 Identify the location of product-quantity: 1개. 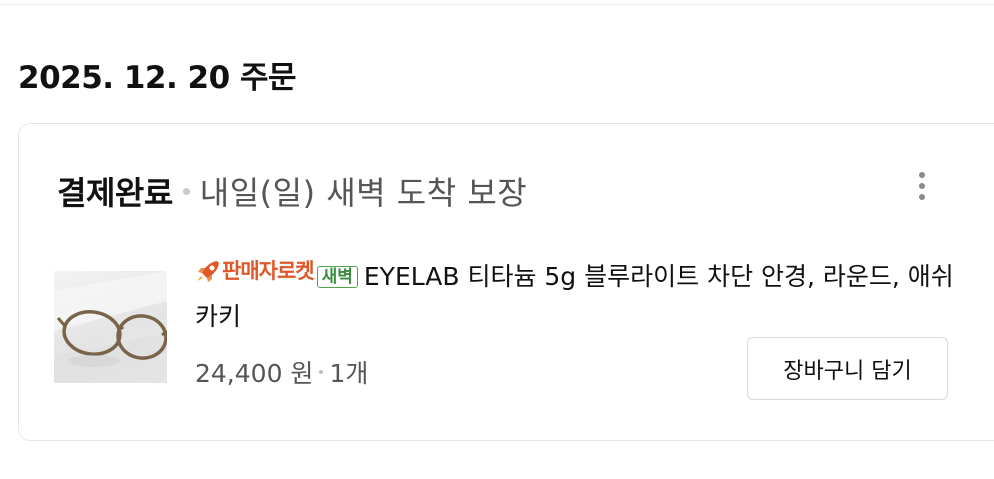
(349, 373).